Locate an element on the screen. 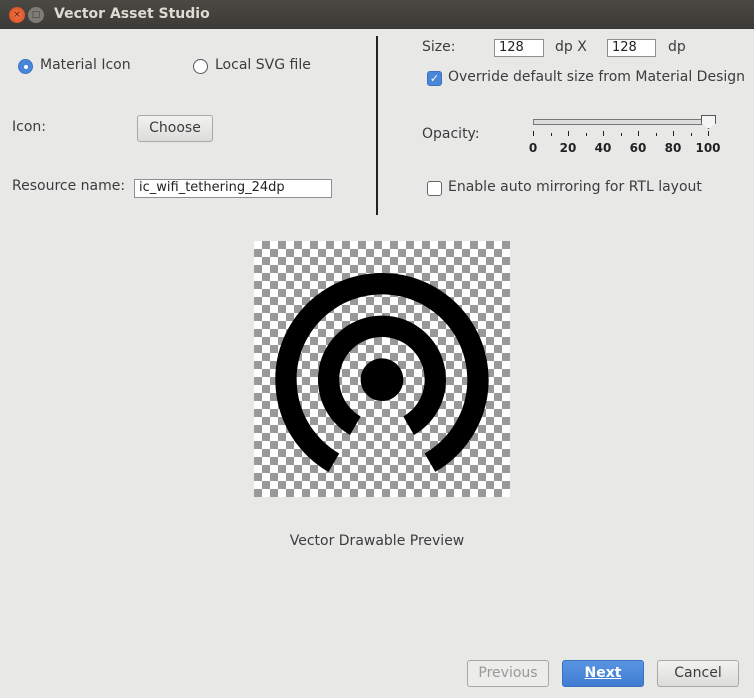 The height and width of the screenshot is (698, 754). dp-label: dp is located at coordinates (677, 47).